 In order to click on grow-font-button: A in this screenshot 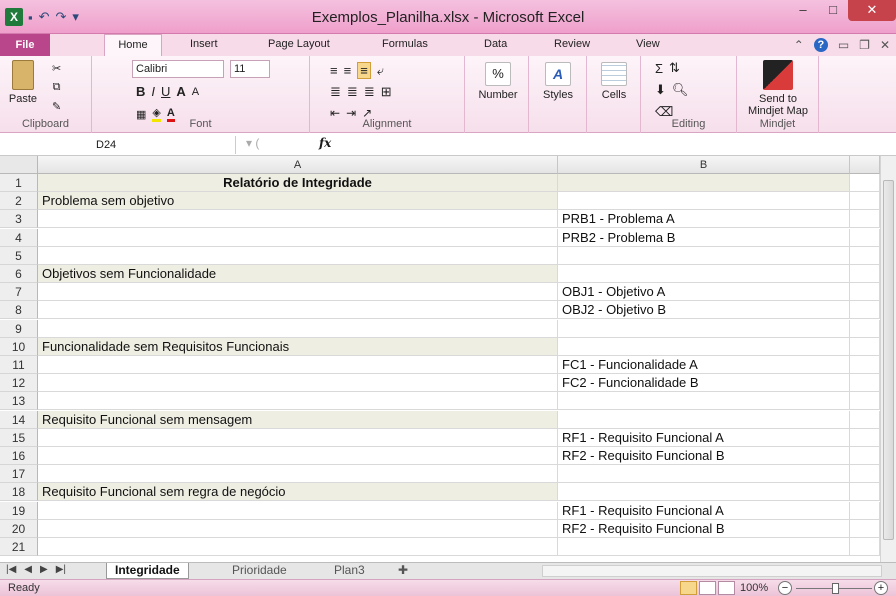, I will do `click(180, 91)`.